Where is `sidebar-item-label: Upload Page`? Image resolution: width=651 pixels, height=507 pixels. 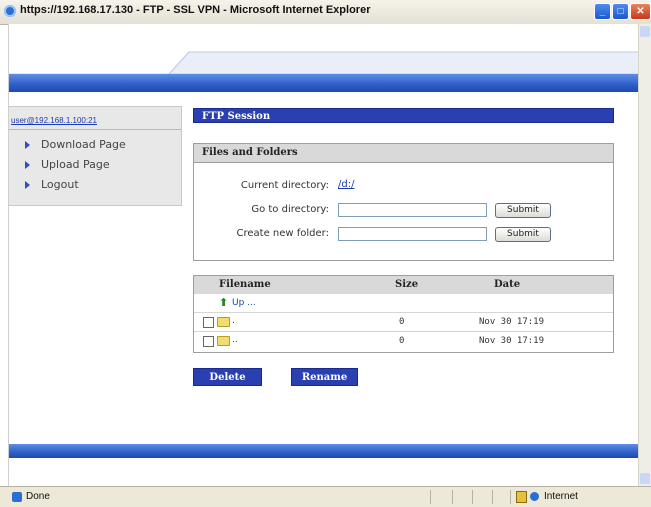 sidebar-item-label: Upload Page is located at coordinates (75, 164).